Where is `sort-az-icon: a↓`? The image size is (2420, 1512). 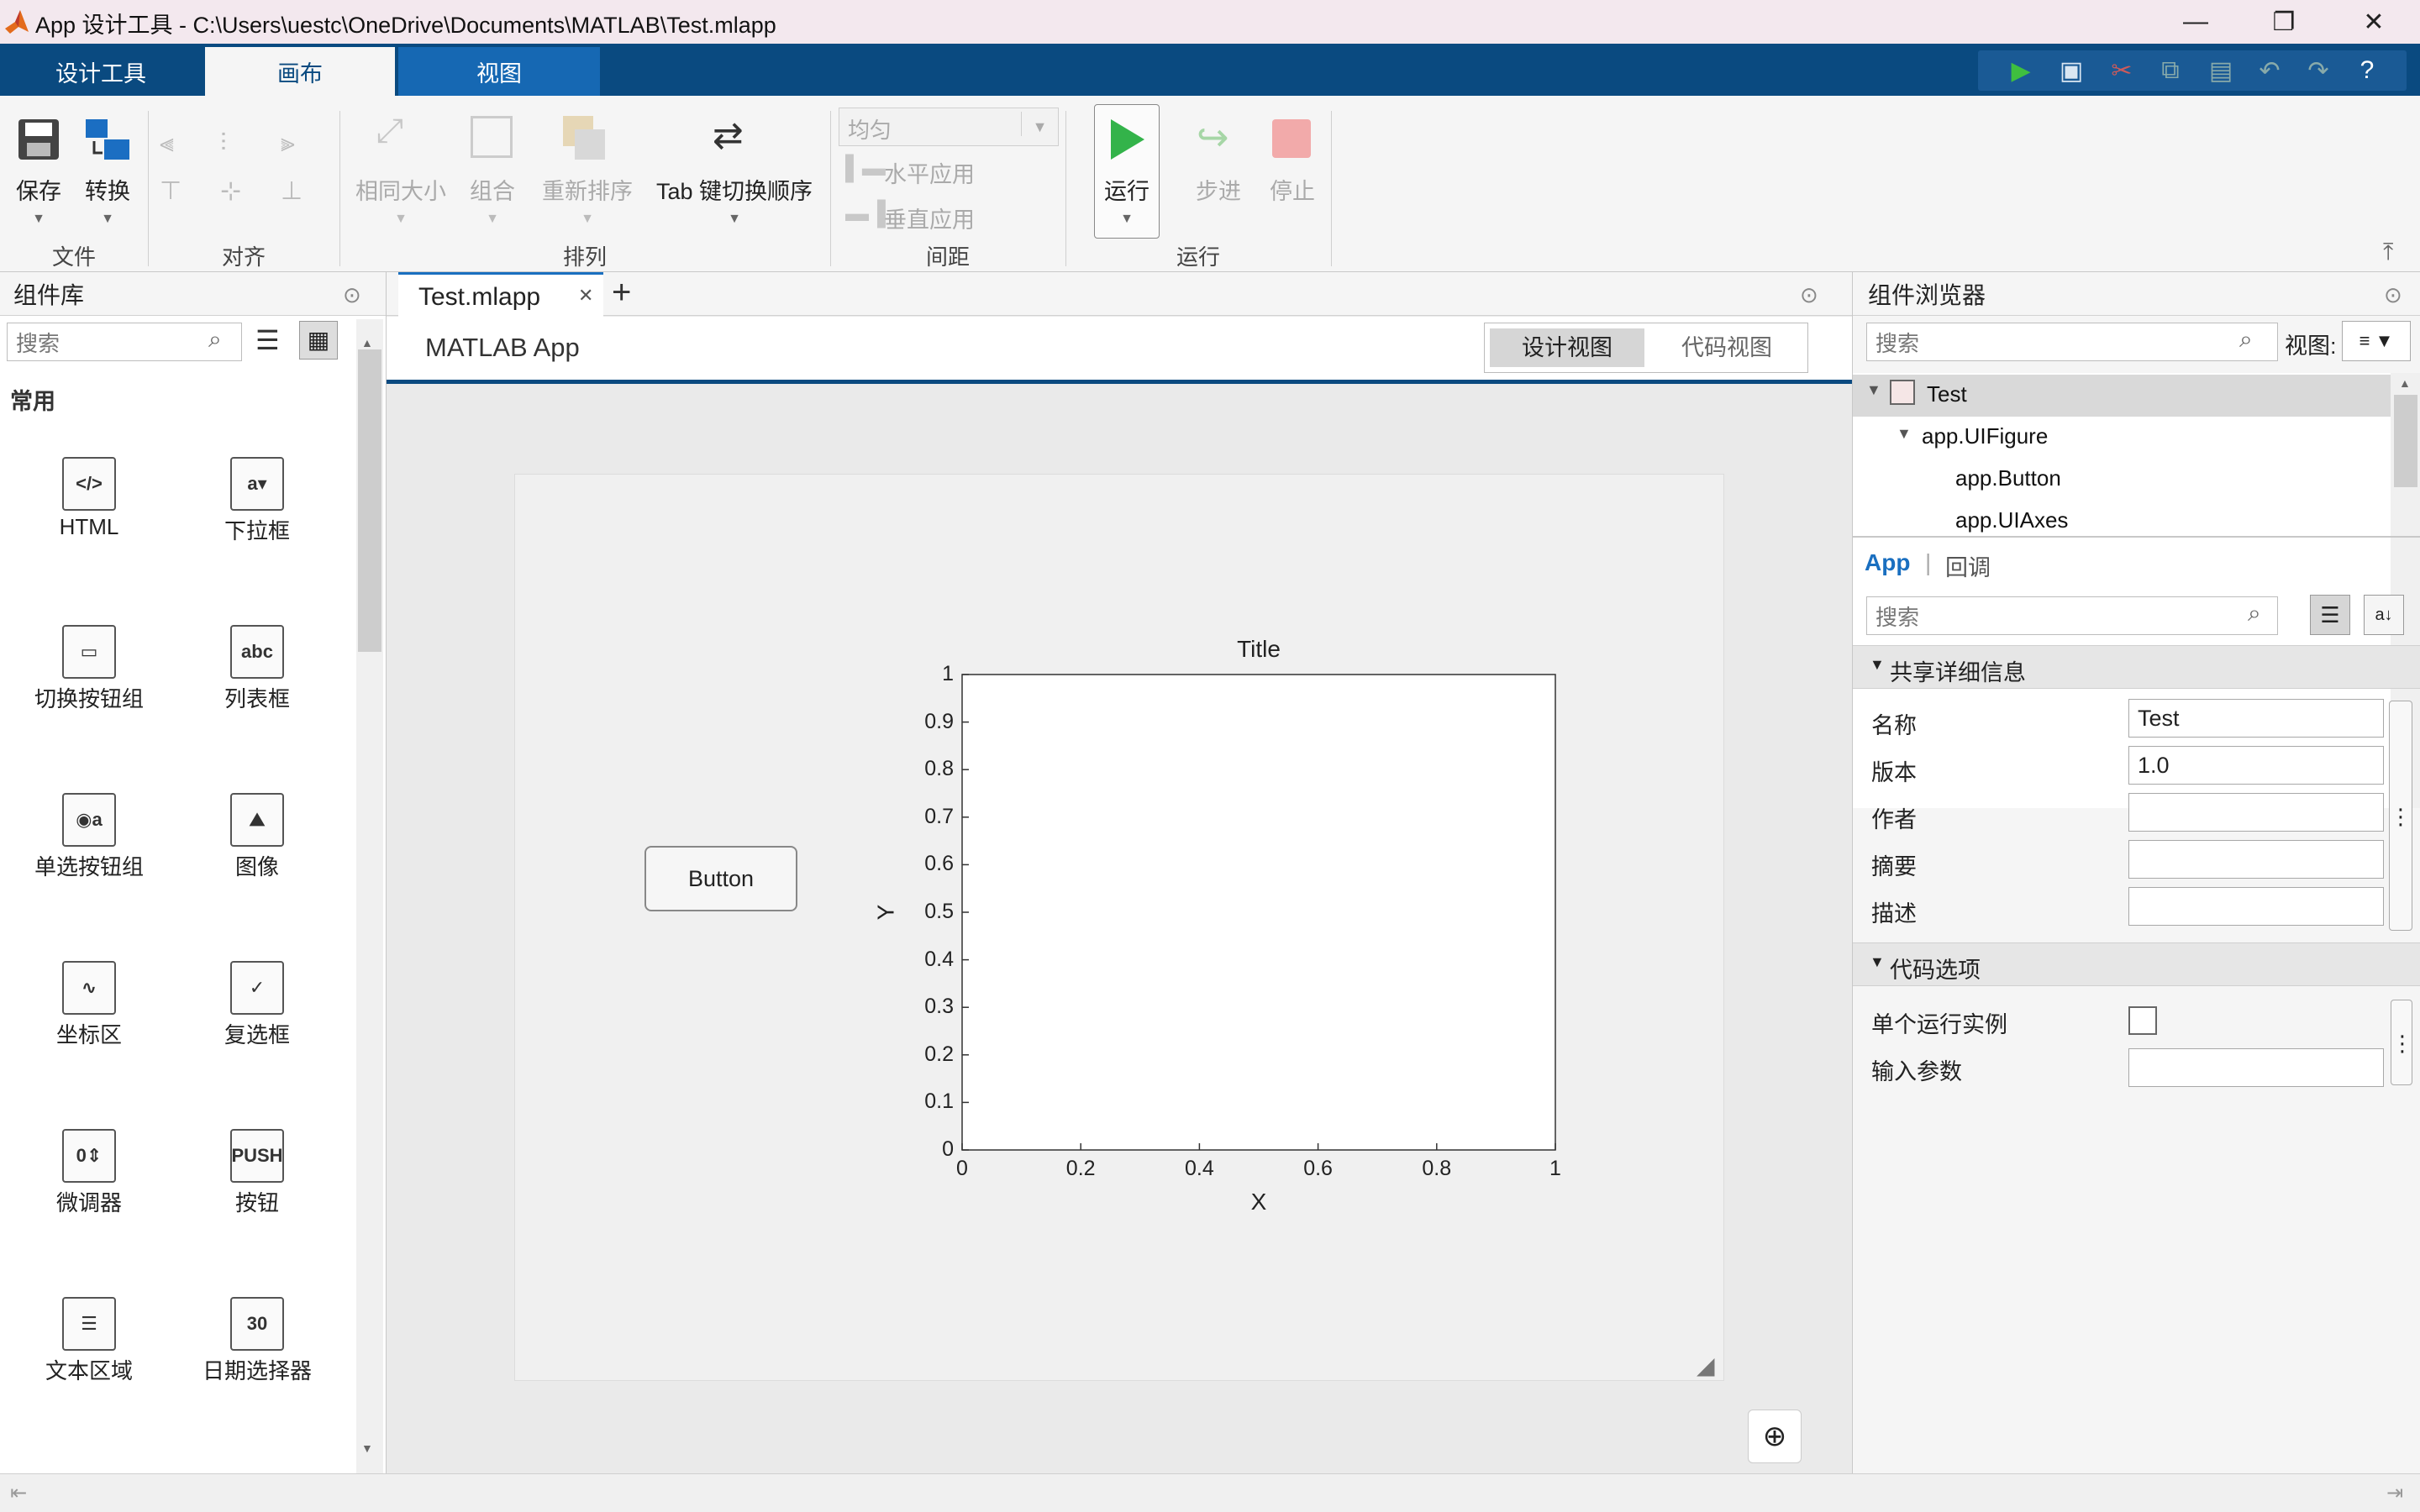 sort-az-icon: a↓ is located at coordinates (2384, 615).